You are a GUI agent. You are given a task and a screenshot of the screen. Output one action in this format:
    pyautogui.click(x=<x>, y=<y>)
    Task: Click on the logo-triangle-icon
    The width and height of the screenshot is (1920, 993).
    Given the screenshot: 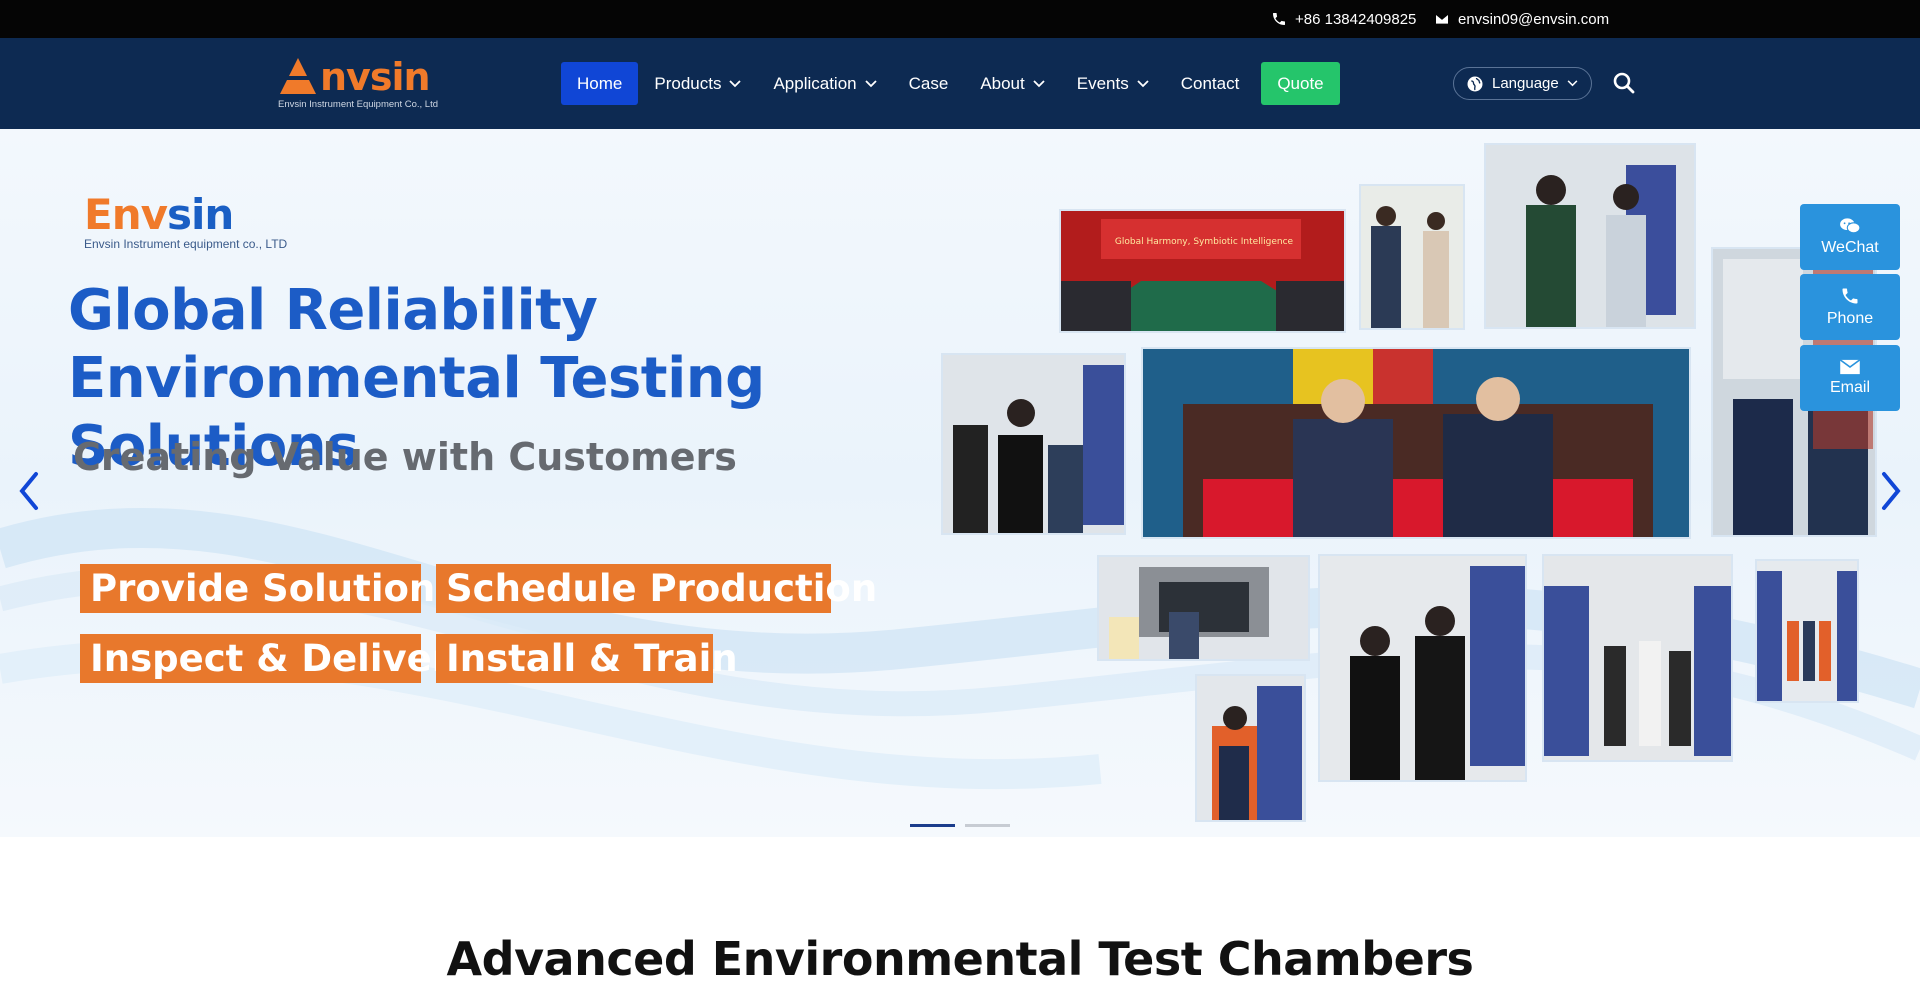 What is the action you would take?
    pyautogui.click(x=298, y=76)
    